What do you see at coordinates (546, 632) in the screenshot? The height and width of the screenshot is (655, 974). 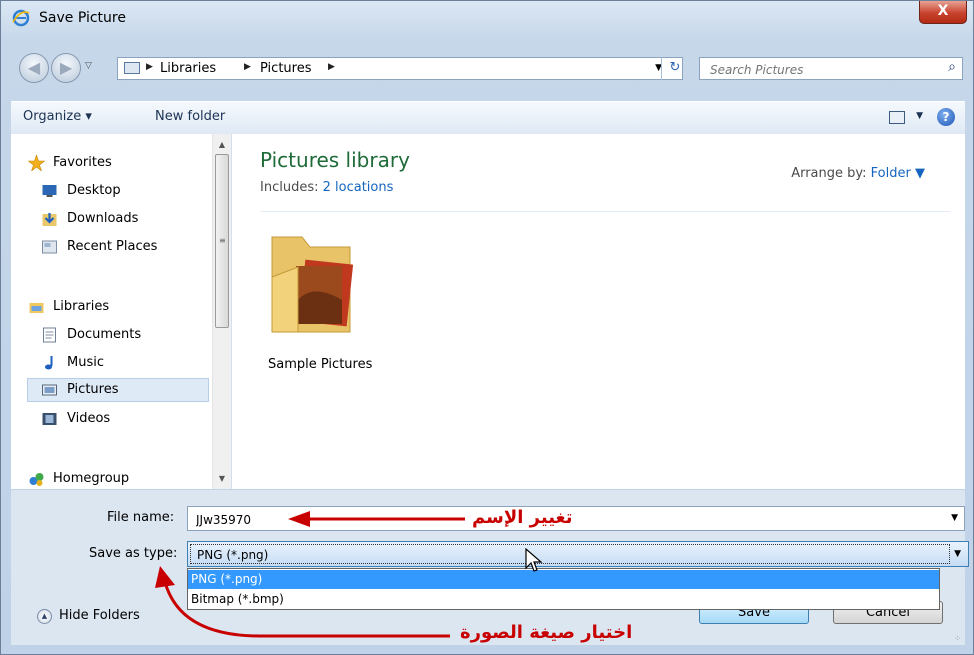 I see `choose-format-annotation: اختيار صيغة الصورة` at bounding box center [546, 632].